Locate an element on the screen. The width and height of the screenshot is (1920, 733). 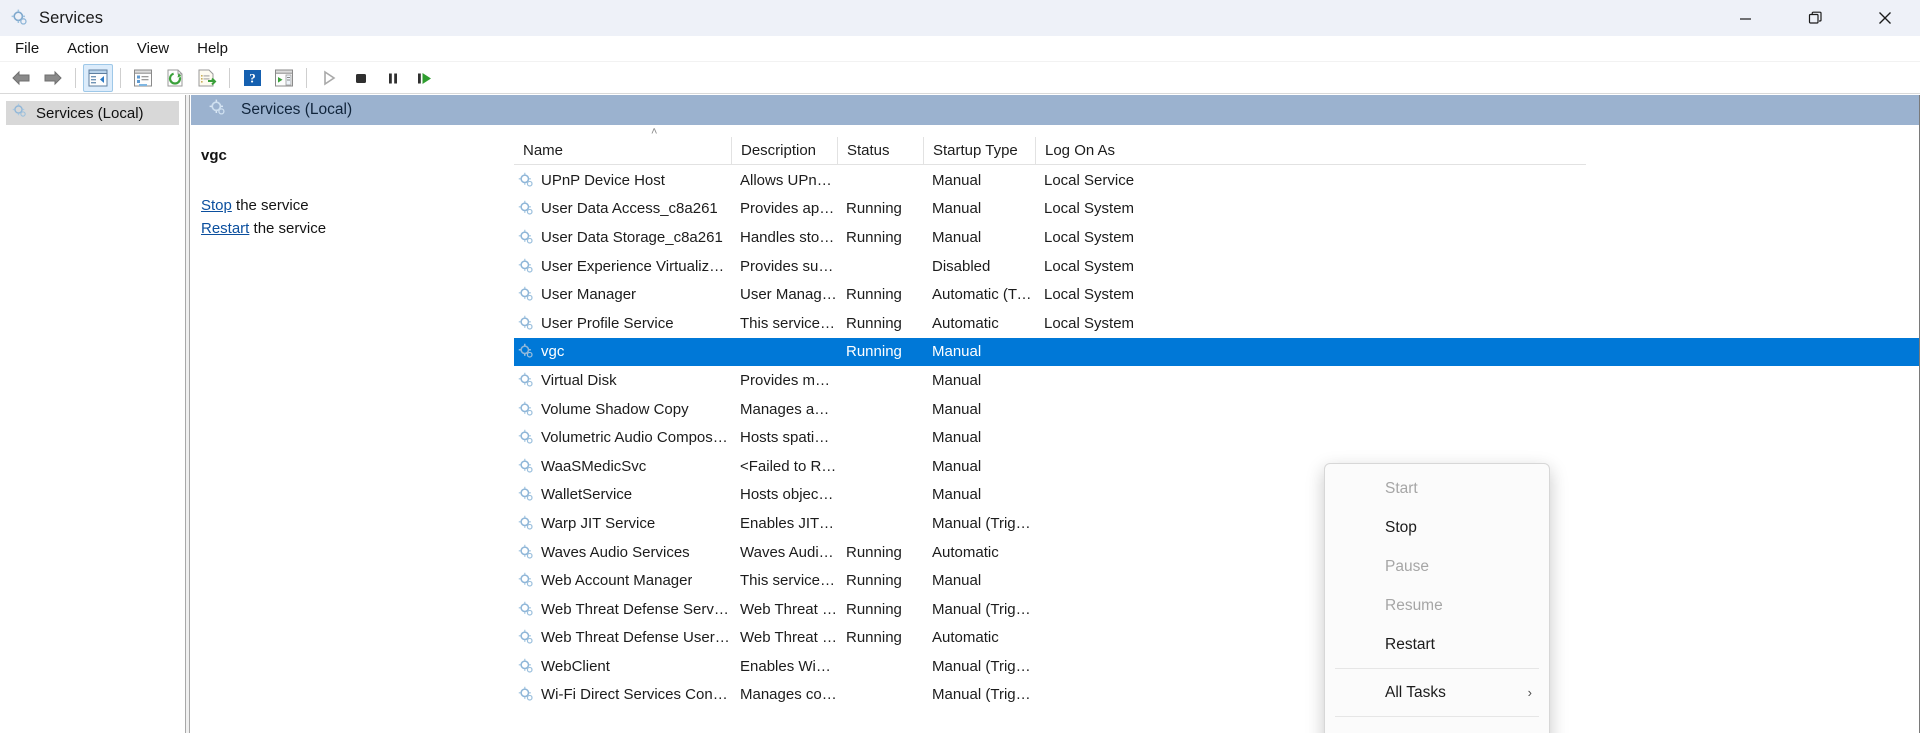
menu-action: Action is located at coordinates (88, 49).